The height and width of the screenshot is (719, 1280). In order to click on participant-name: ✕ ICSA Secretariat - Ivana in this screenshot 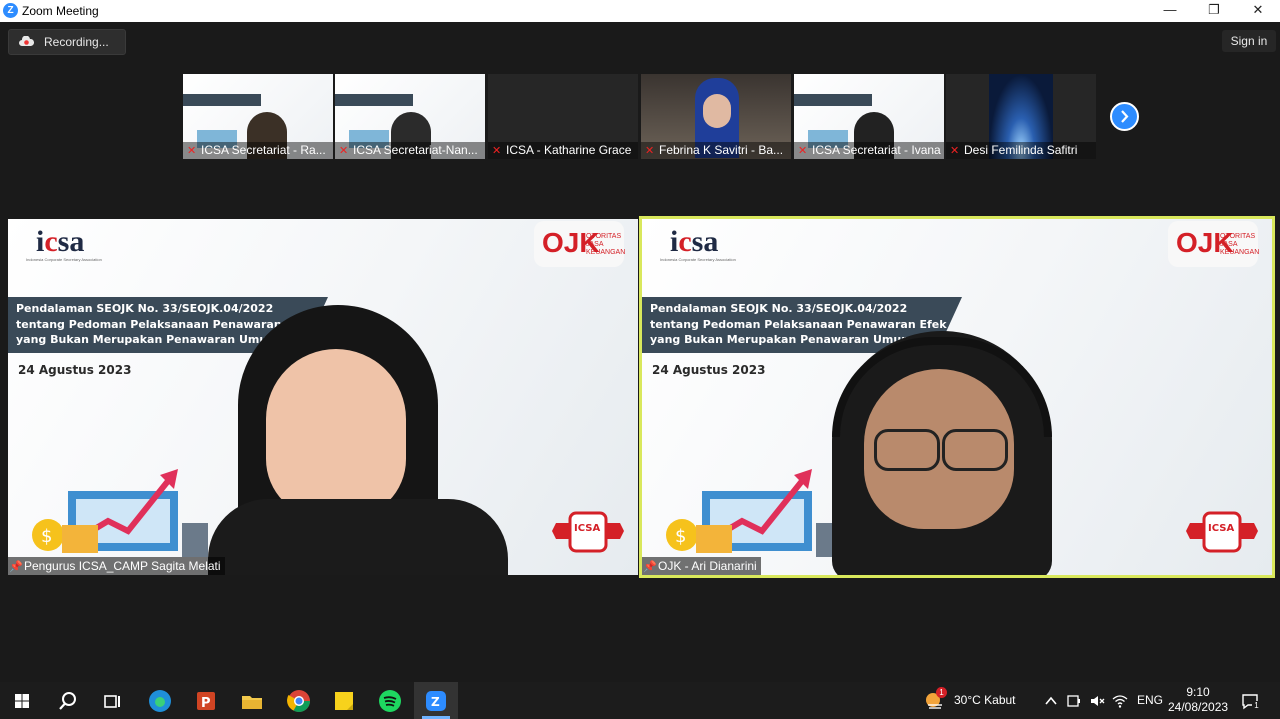, I will do `click(869, 150)`.